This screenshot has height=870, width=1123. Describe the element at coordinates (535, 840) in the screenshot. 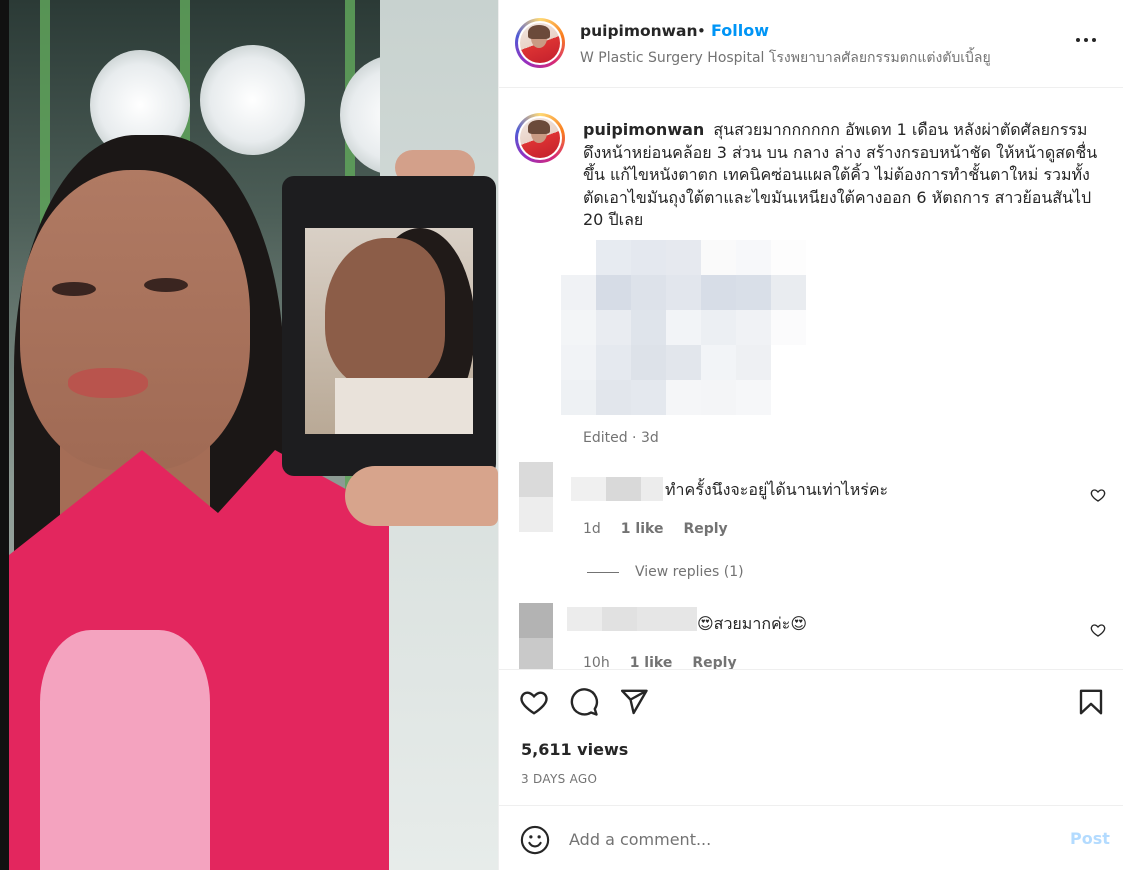

I see `emoji-icon` at that location.